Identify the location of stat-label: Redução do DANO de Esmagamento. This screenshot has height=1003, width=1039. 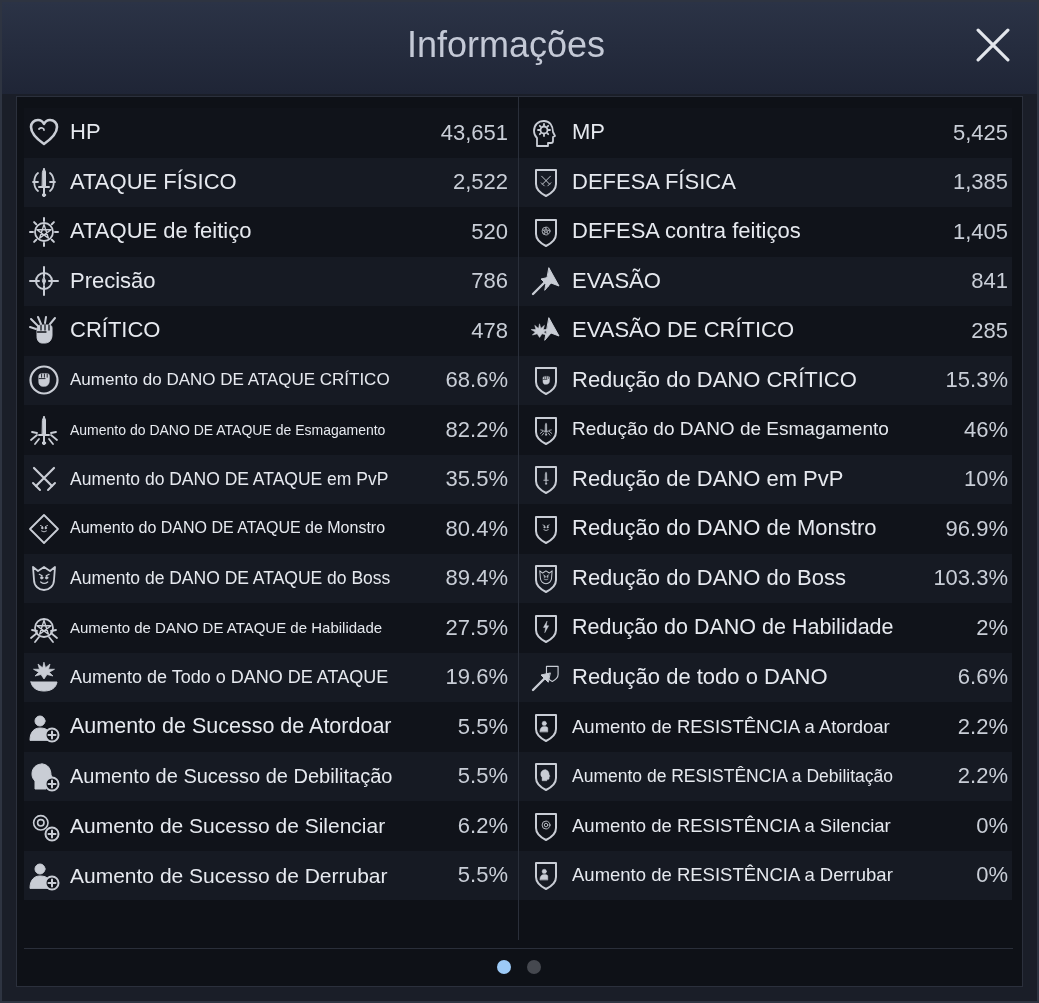
(730, 429).